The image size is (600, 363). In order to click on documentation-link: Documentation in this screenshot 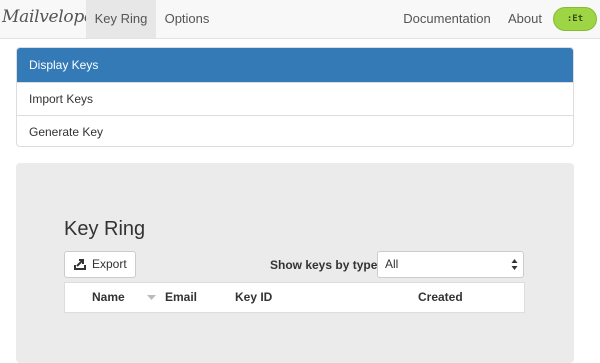, I will do `click(447, 19)`.